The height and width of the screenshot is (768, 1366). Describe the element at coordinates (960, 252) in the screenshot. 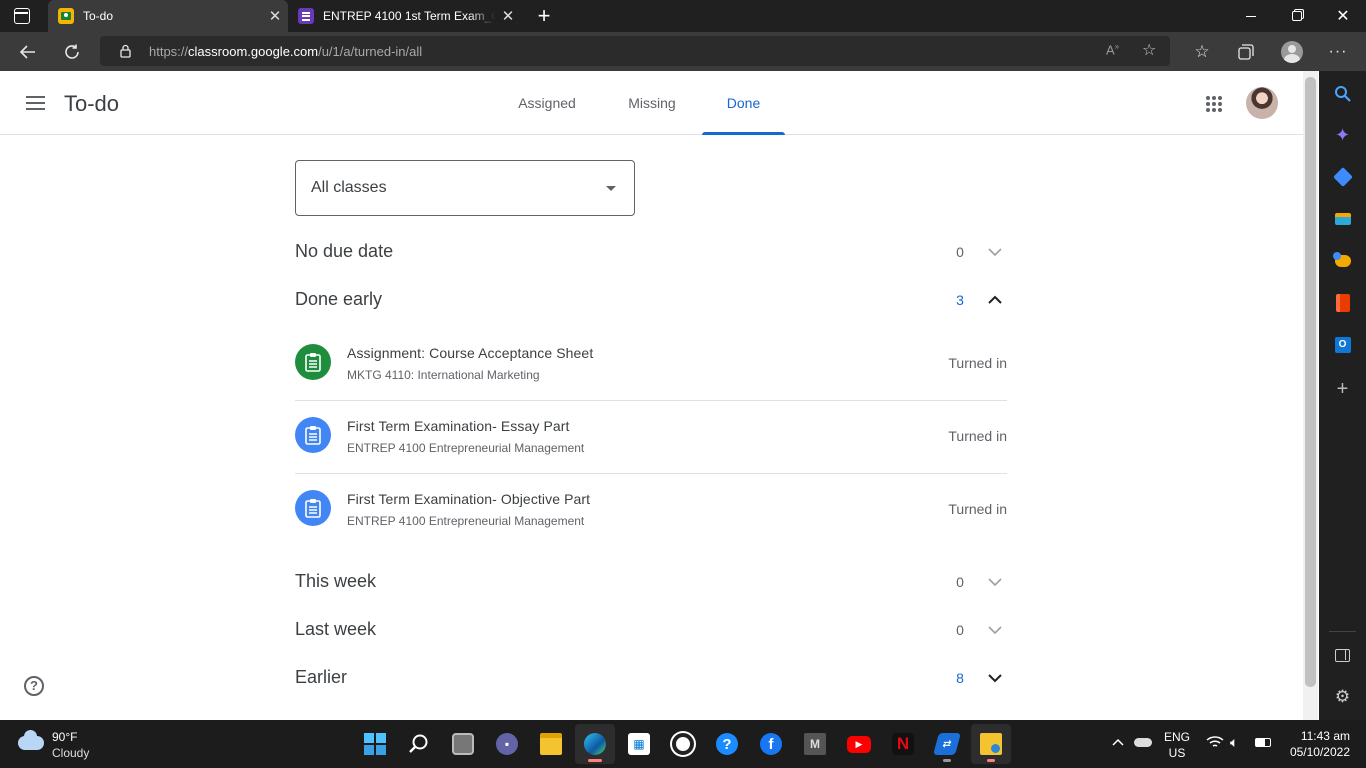

I see `section-no-due-date-count: 0` at that location.